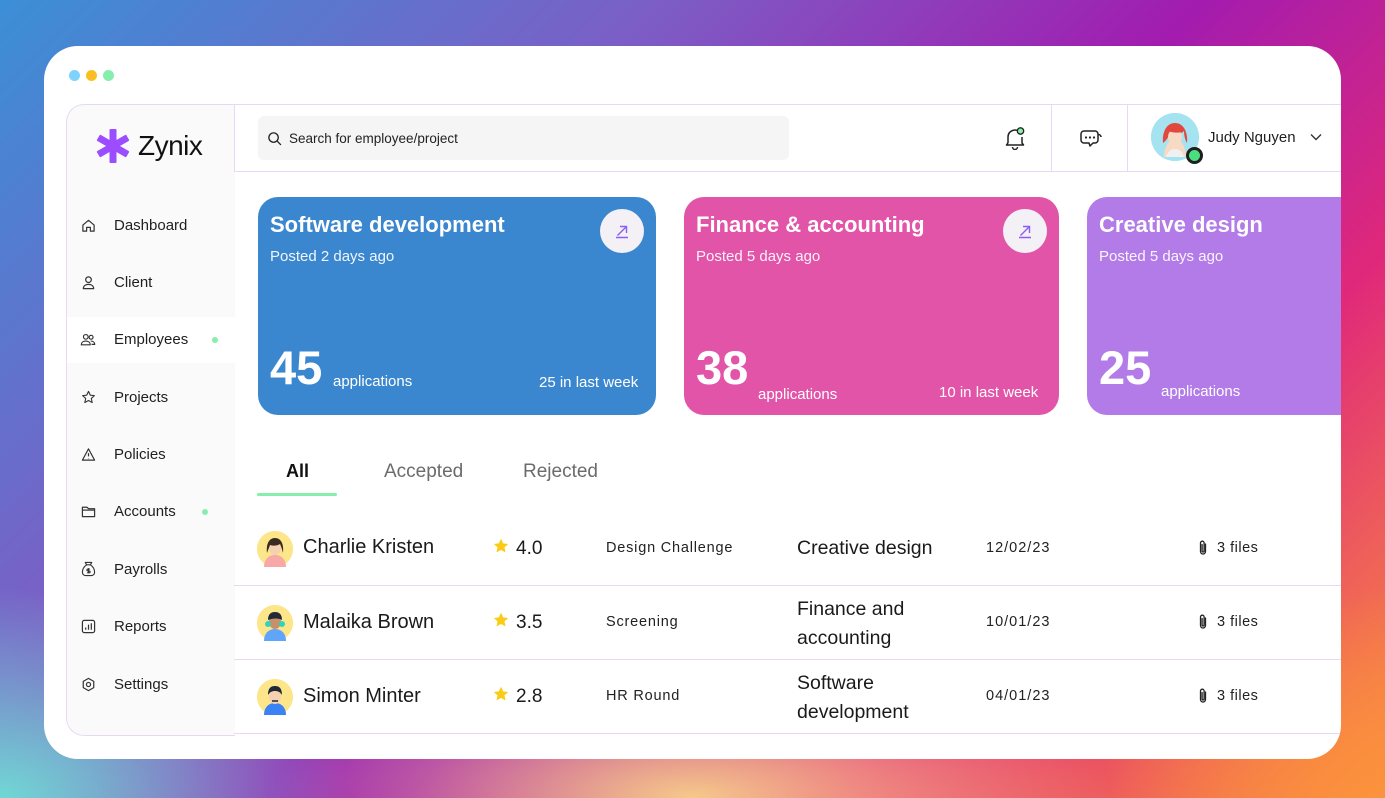 The width and height of the screenshot is (1385, 798). Describe the element at coordinates (88, 627) in the screenshot. I see `chart-icon` at that location.